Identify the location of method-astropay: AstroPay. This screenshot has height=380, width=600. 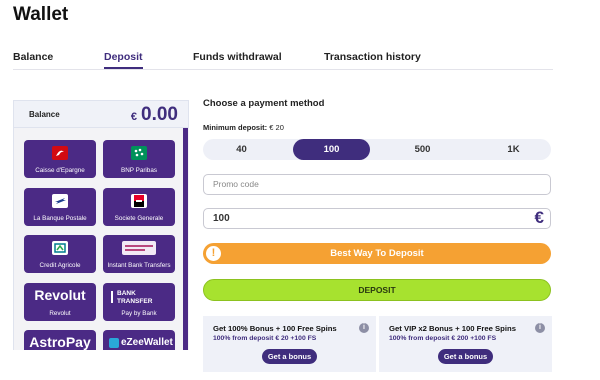
(60, 340).